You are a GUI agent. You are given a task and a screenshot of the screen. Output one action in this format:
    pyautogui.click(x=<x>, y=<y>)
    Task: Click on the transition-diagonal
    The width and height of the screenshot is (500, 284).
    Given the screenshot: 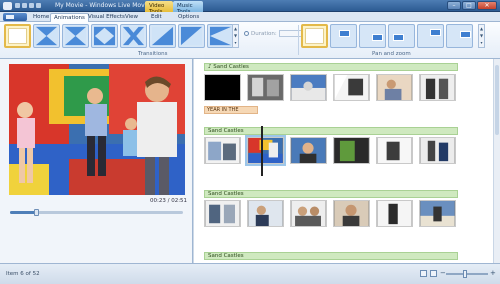 What is the action you would take?
    pyautogui.click(x=220, y=36)
    